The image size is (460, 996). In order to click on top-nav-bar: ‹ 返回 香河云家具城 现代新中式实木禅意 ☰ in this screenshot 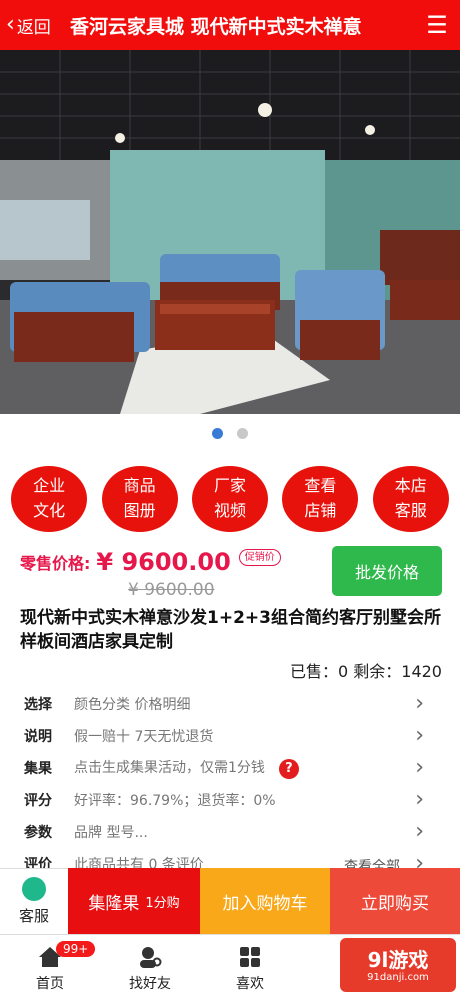, I will do `click(230, 25)`.